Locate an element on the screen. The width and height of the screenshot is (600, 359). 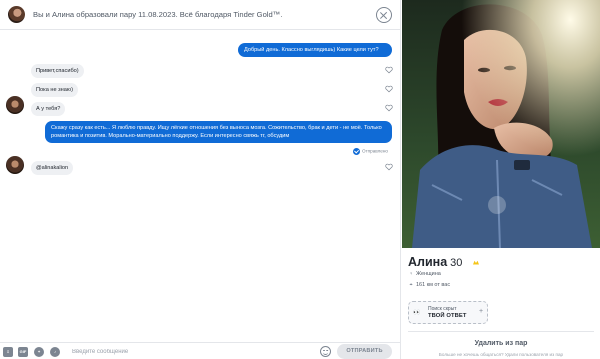
profile-name: Алина 30 is located at coordinates (435, 262).